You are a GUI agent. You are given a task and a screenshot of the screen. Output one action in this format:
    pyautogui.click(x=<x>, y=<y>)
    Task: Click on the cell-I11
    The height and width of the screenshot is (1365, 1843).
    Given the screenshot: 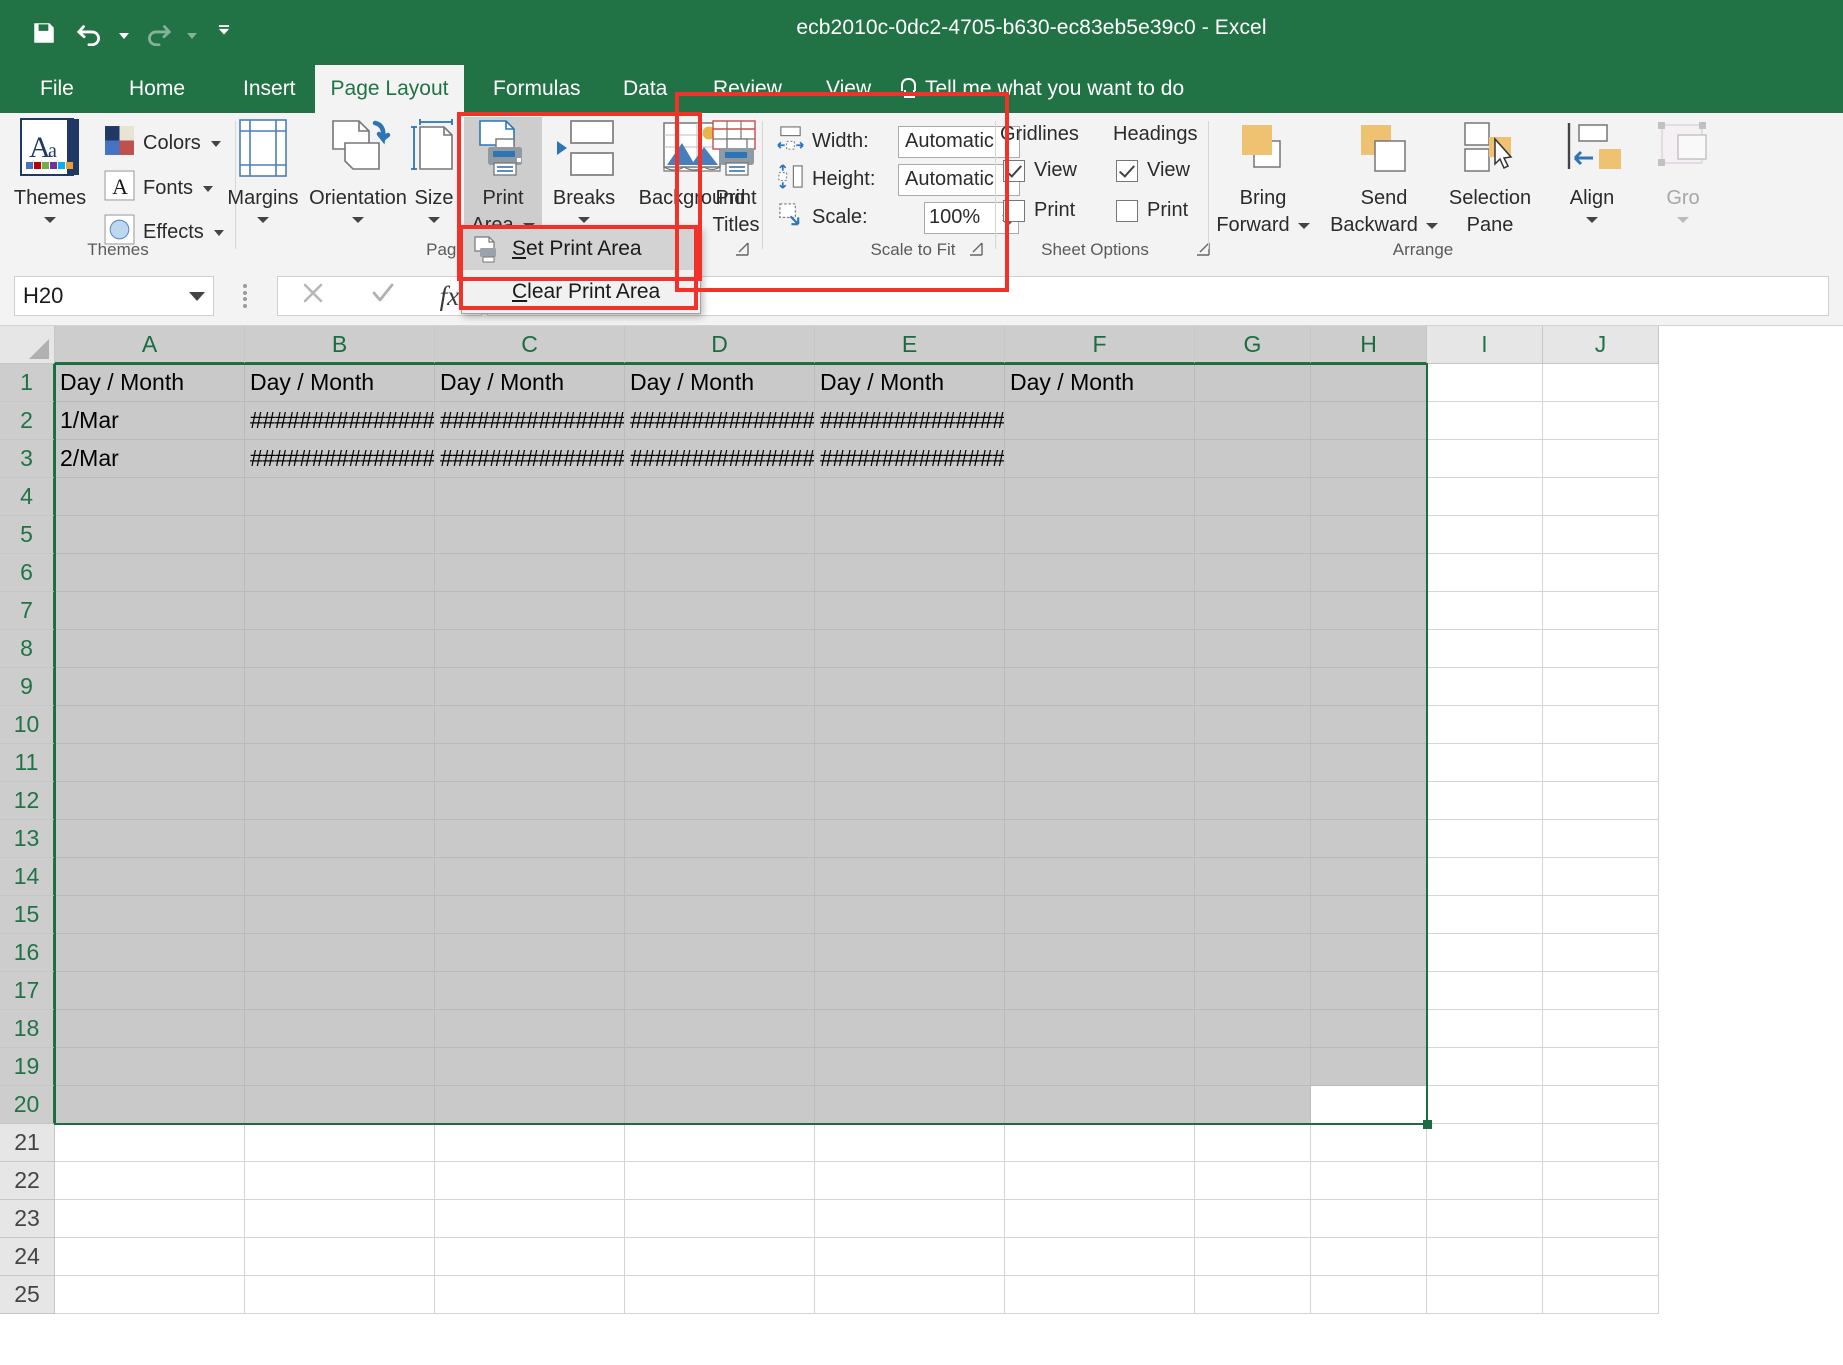 What is the action you would take?
    pyautogui.click(x=1485, y=763)
    